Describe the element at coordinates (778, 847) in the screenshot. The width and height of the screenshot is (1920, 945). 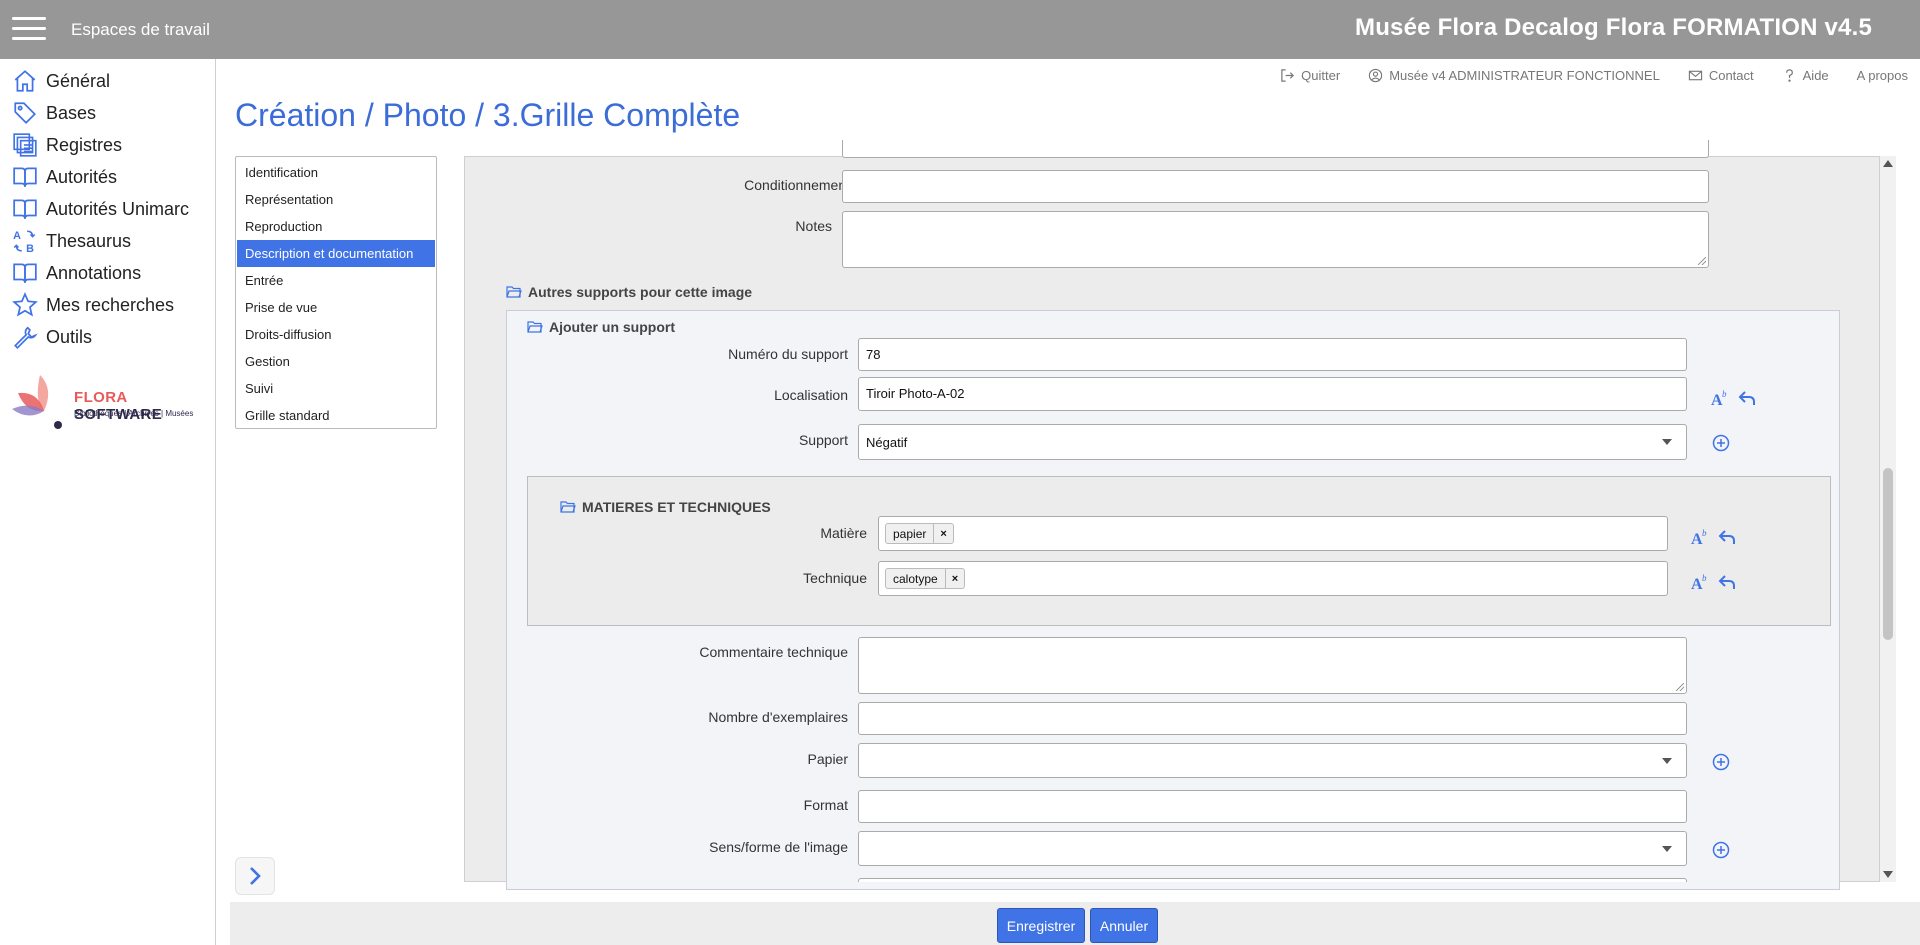
I see `sens-forme-image-label: Sens/forme de l'image` at that location.